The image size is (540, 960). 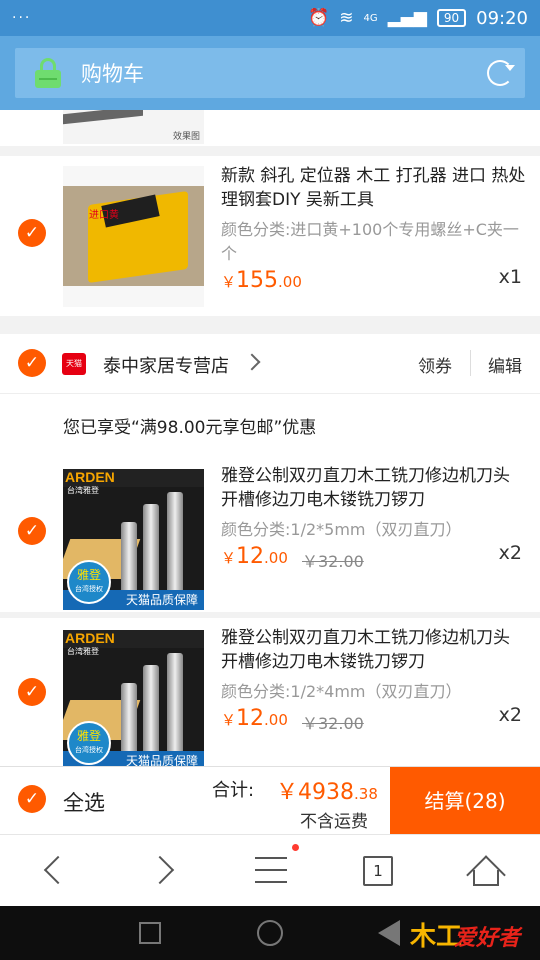 I want to click on clock: 09:20, so click(x=502, y=18).